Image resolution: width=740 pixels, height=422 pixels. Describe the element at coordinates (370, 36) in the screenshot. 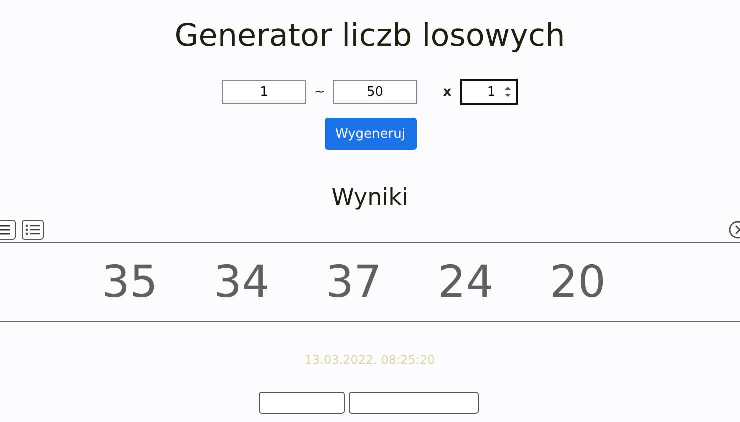

I see `page-title: Generator liczb losowych` at that location.